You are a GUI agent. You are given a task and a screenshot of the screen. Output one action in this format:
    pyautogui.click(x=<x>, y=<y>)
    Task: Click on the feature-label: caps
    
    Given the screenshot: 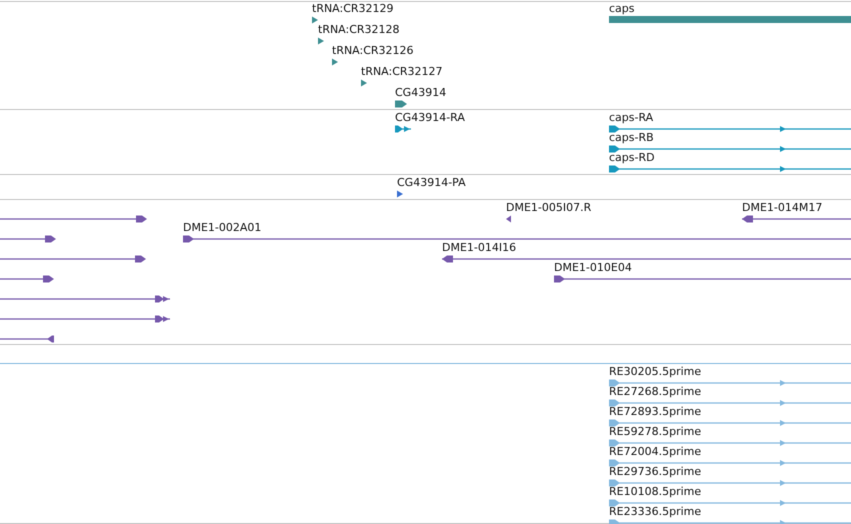 What is the action you would take?
    pyautogui.click(x=622, y=8)
    